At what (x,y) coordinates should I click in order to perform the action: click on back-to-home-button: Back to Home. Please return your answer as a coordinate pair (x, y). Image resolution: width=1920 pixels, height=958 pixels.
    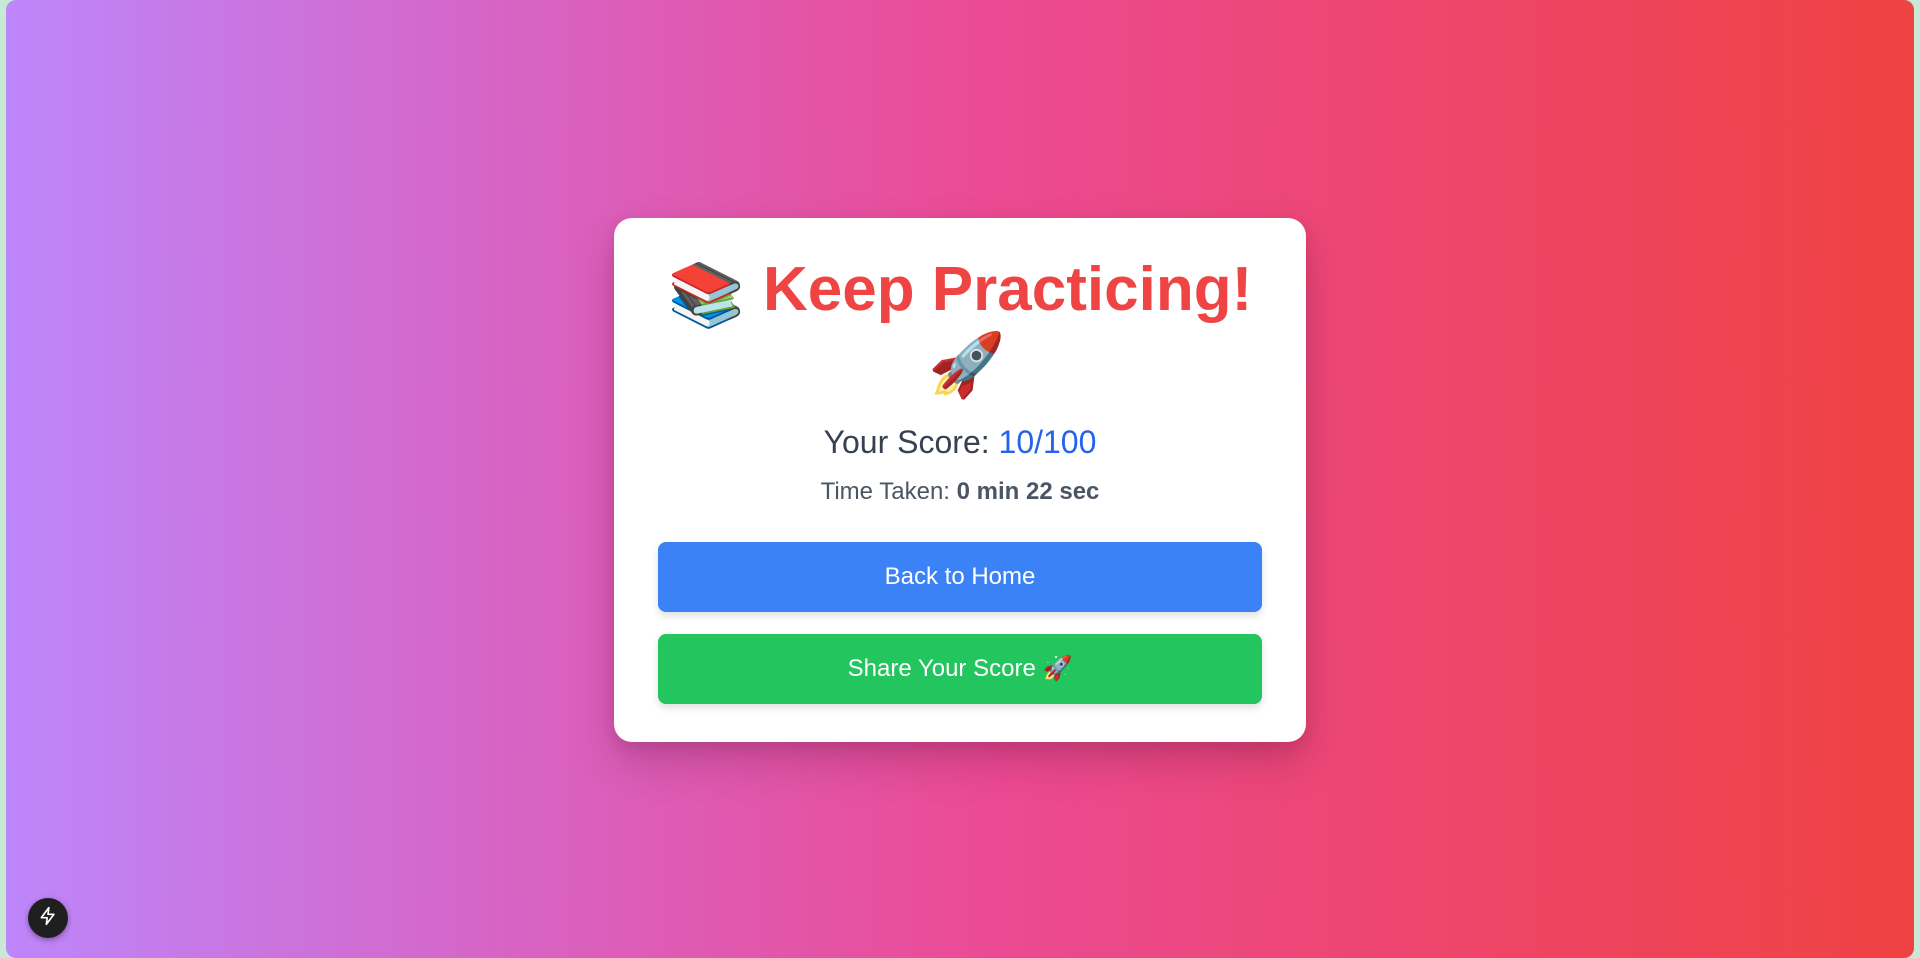
    Looking at the image, I should click on (960, 577).